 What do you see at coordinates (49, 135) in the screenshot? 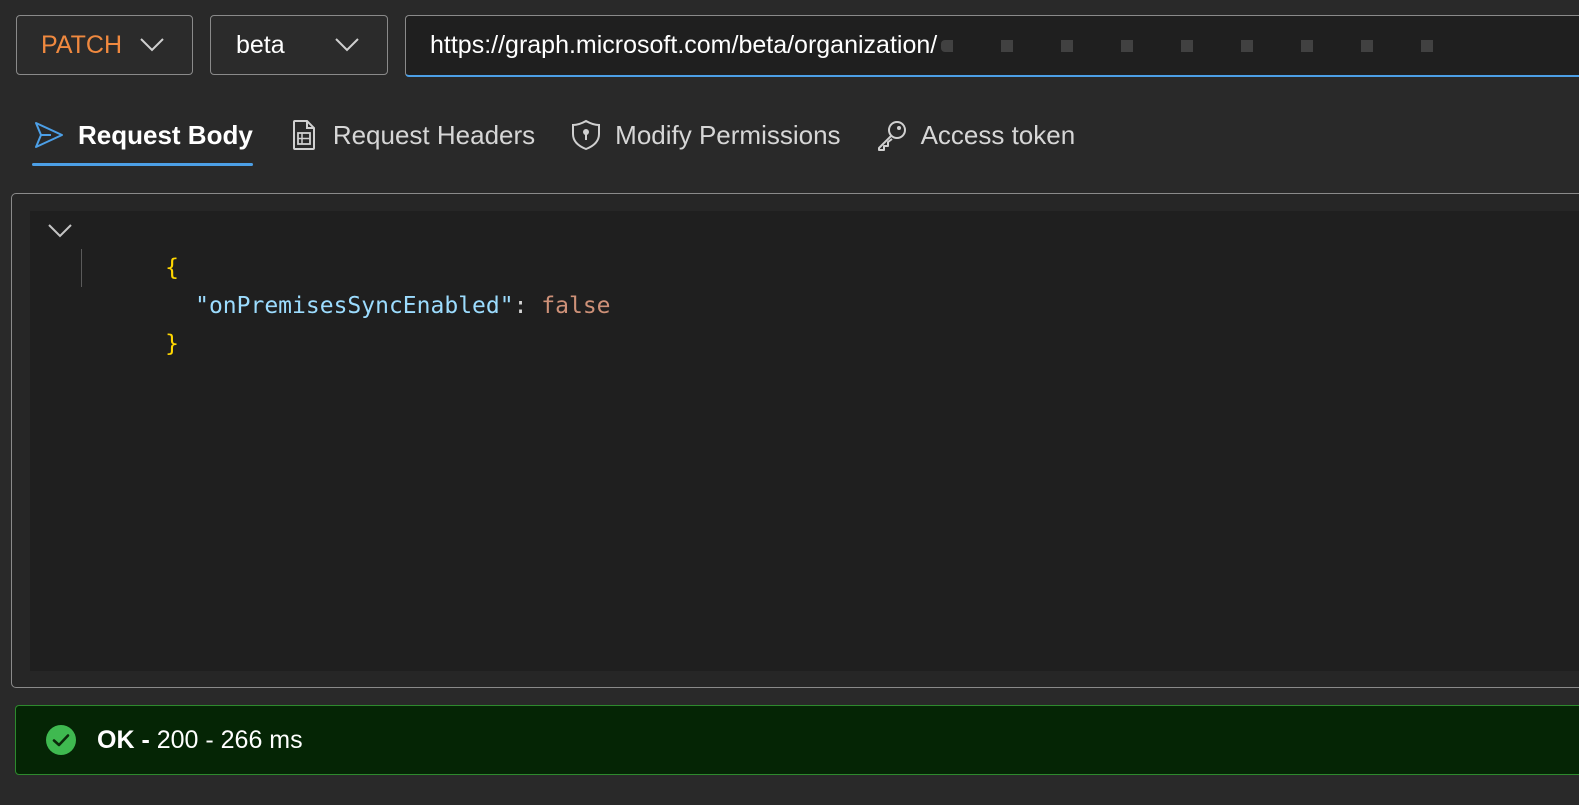
I see `send-icon` at bounding box center [49, 135].